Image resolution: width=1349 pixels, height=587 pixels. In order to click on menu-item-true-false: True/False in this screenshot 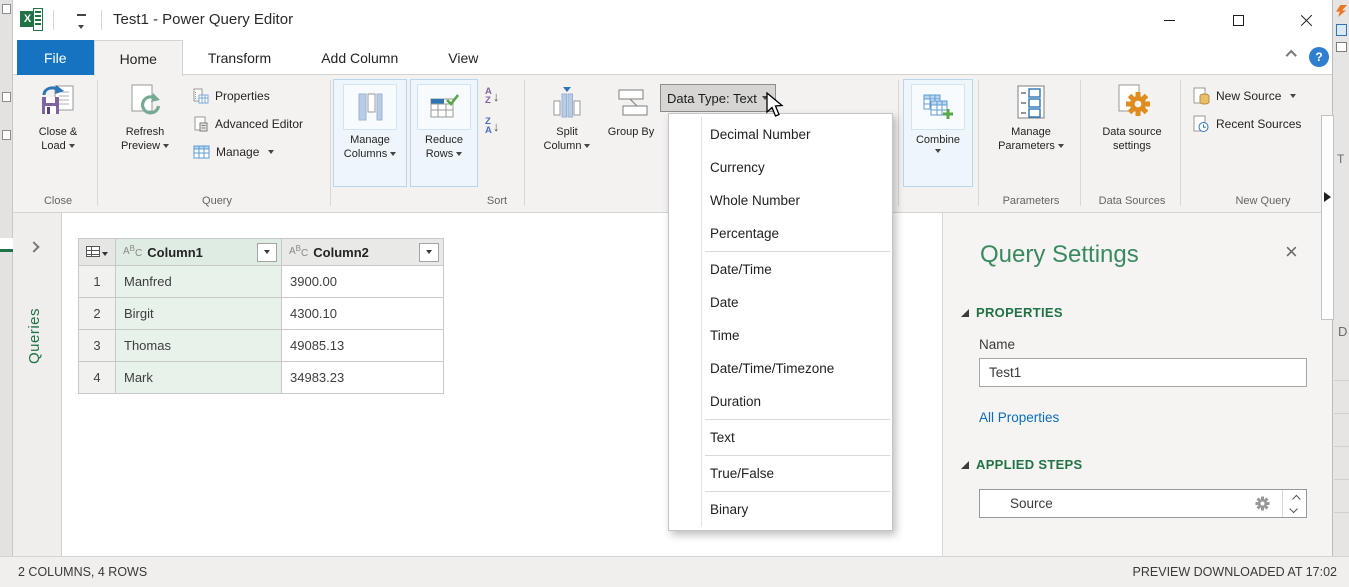, I will do `click(780, 473)`.